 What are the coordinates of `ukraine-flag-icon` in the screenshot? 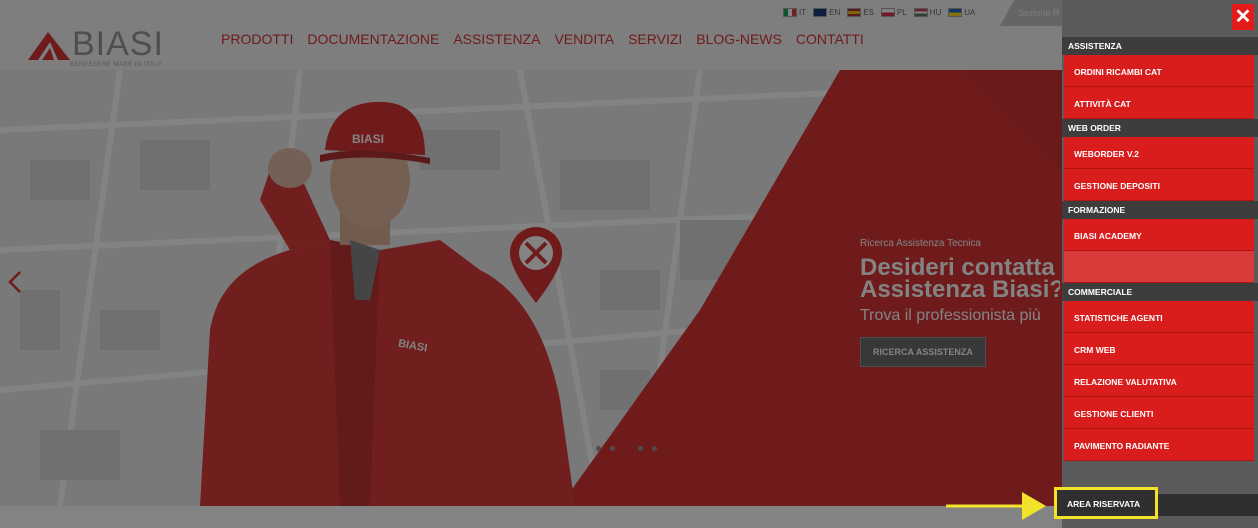 It's located at (955, 12).